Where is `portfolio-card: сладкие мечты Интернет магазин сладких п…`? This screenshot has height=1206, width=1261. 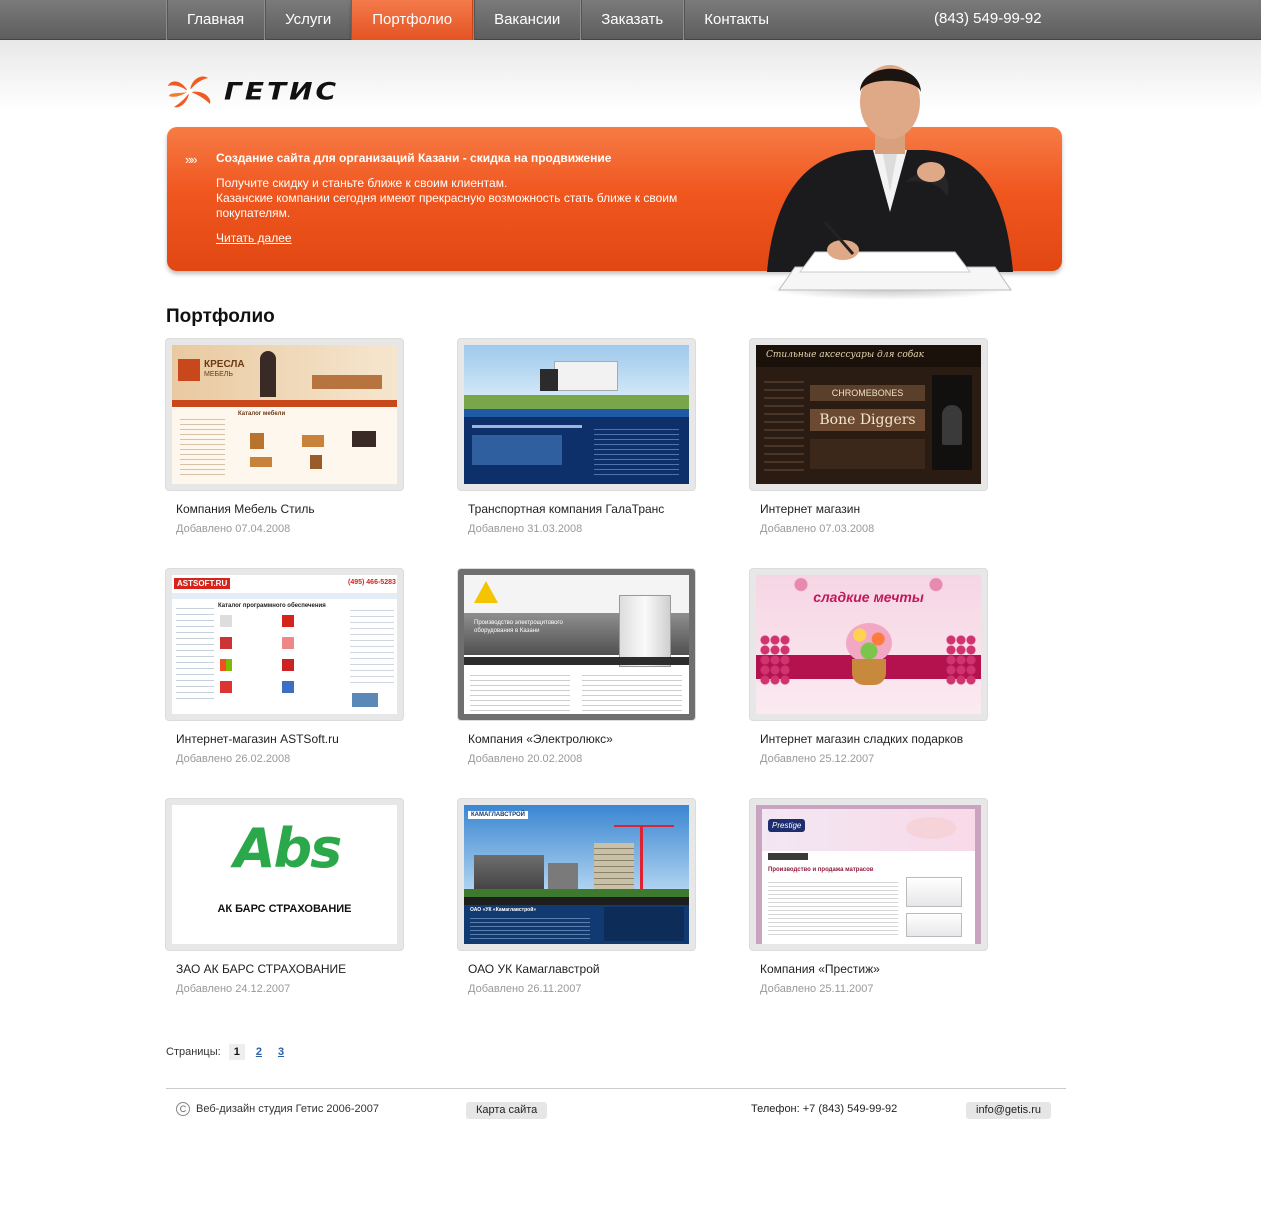 portfolio-card: сладкие мечты Интернет магазин сладких п… is located at coordinates (868, 667).